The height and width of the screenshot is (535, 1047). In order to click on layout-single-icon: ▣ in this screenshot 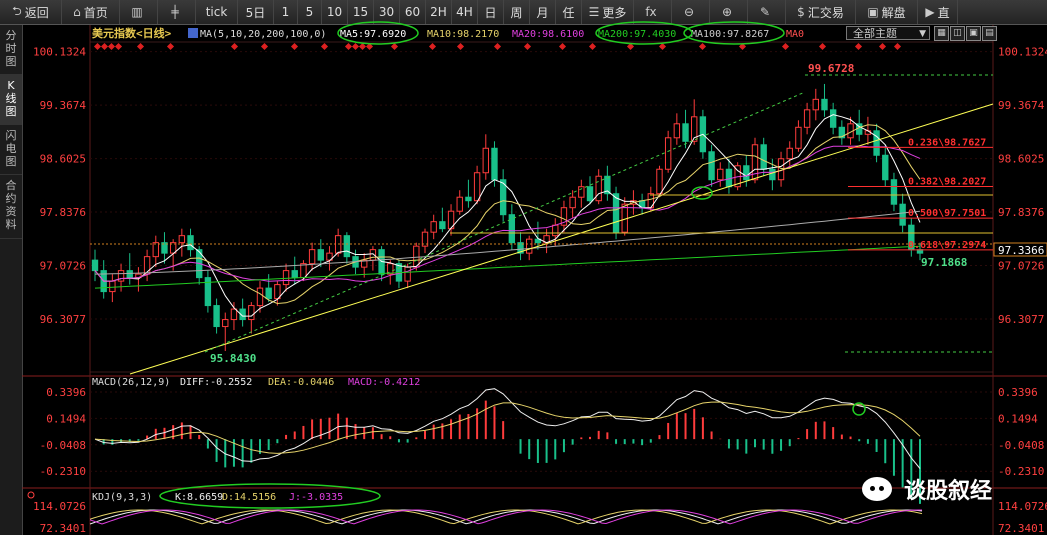, I will do `click(973, 33)`.